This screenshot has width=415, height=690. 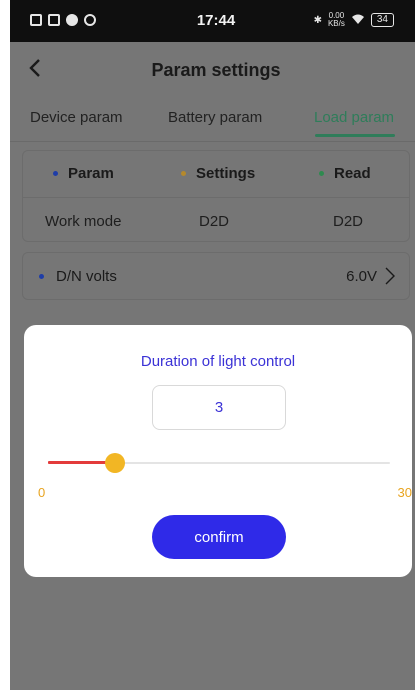 What do you see at coordinates (55, 173) in the screenshot?
I see `param-dot-icon` at bounding box center [55, 173].